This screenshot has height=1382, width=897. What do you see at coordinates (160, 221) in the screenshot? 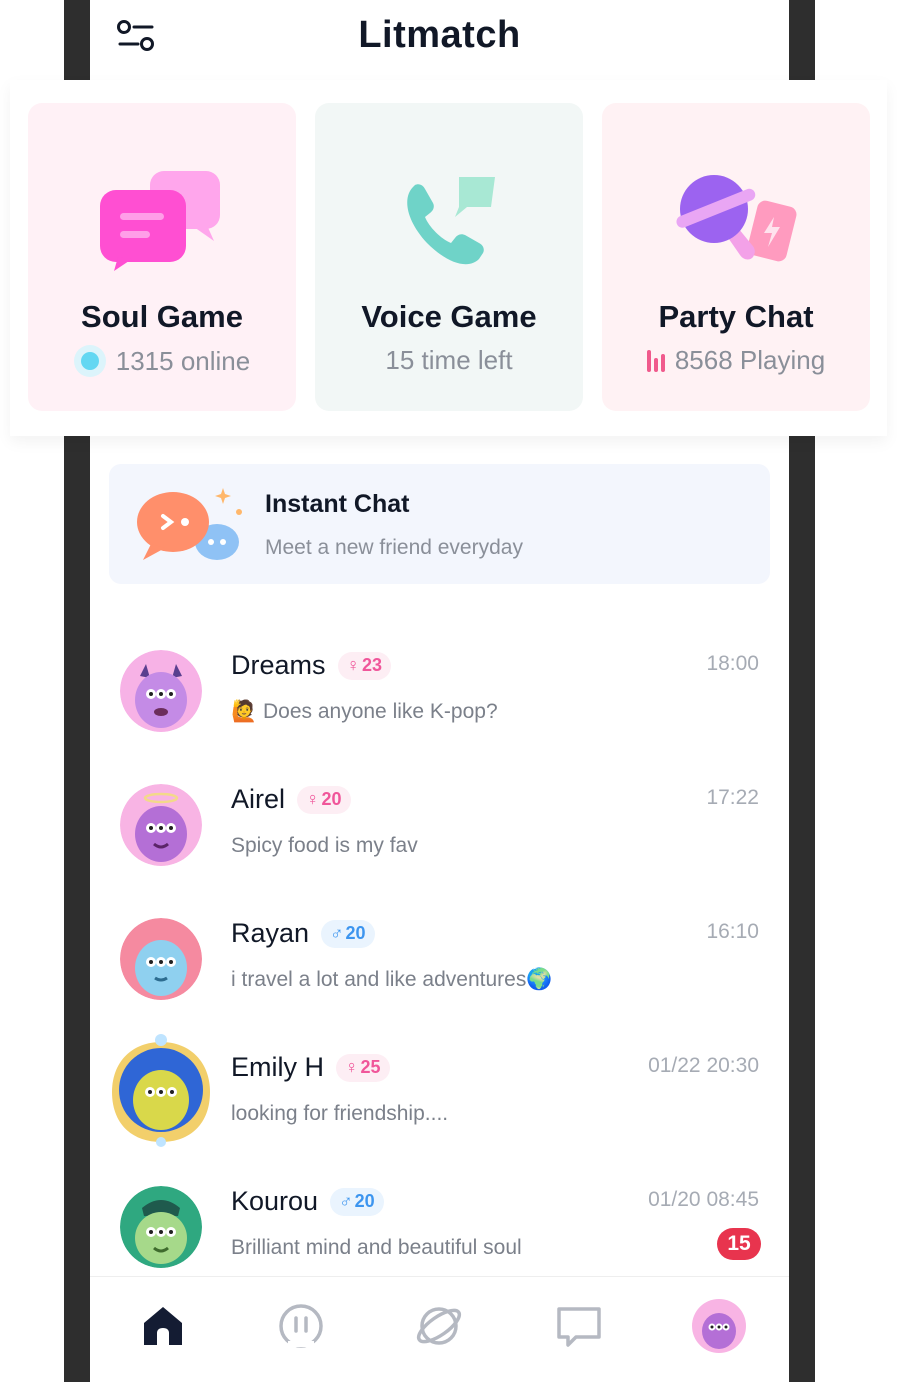
I see `chat-bubbles-icon` at bounding box center [160, 221].